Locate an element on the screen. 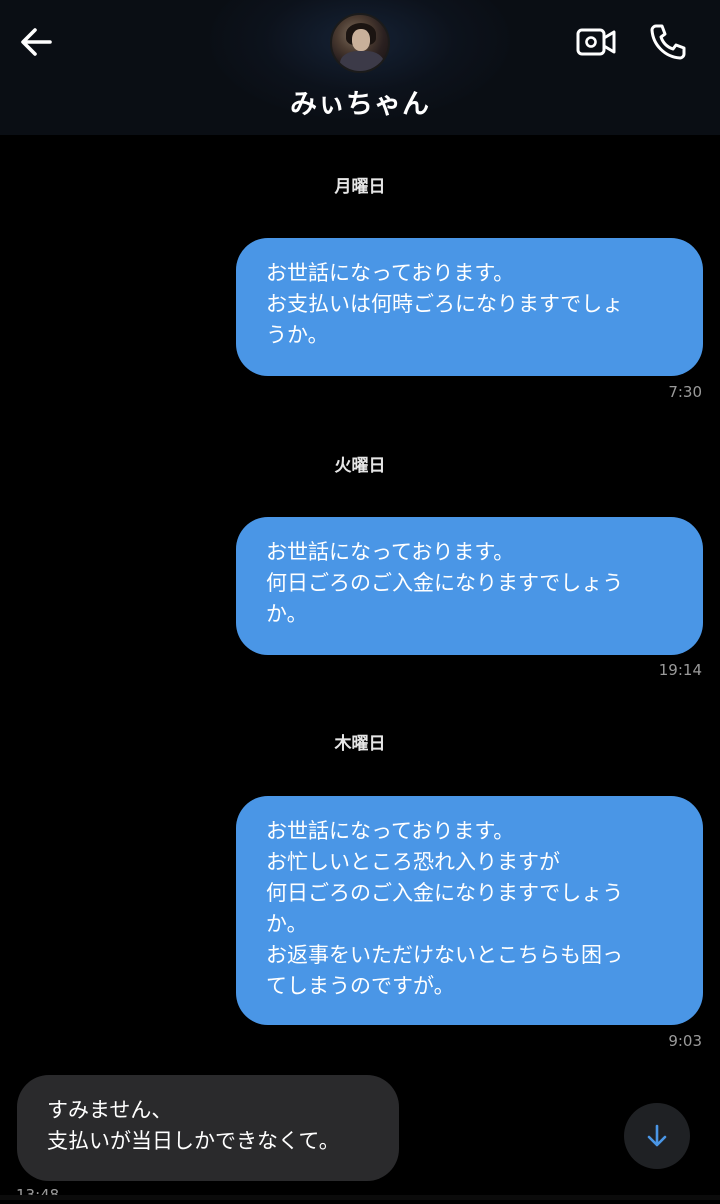  outgoing-message-bubble: お世話になっております。 何日ごろのご入金になりますでしょう か。 is located at coordinates (469, 586).